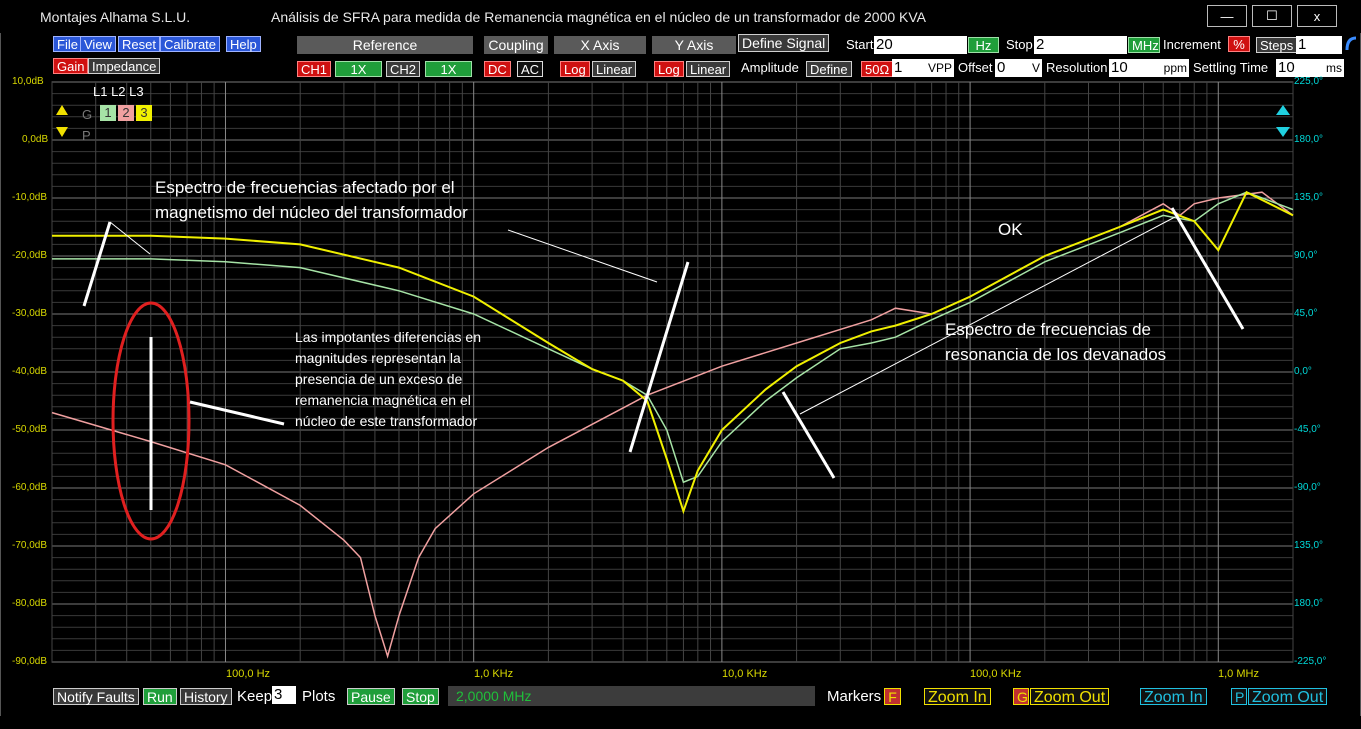 Image resolution: width=1361 pixels, height=729 pixels. I want to click on maximize-button: ☐, so click(1272, 16).